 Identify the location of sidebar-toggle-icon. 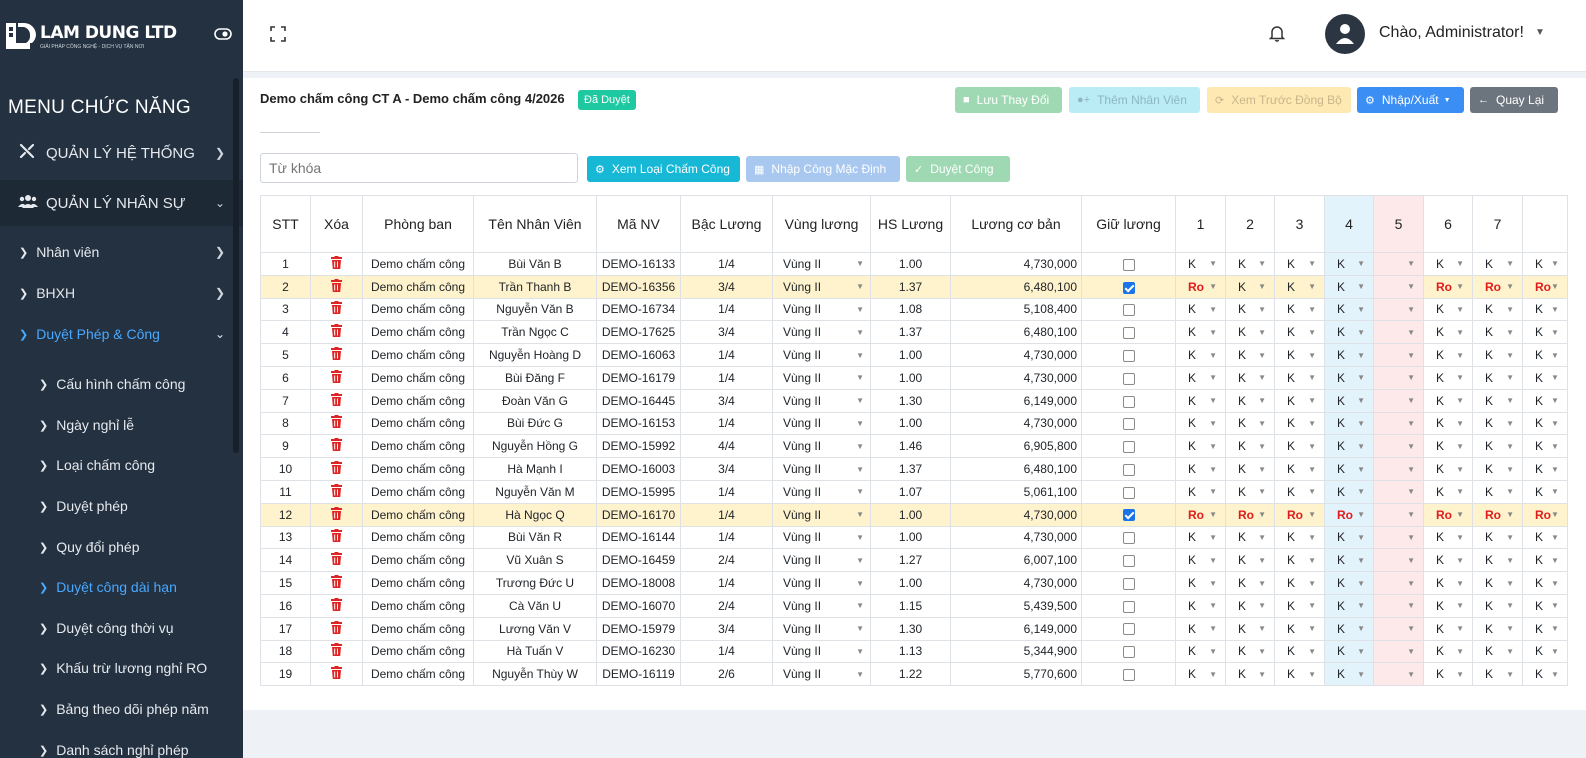
(223, 34).